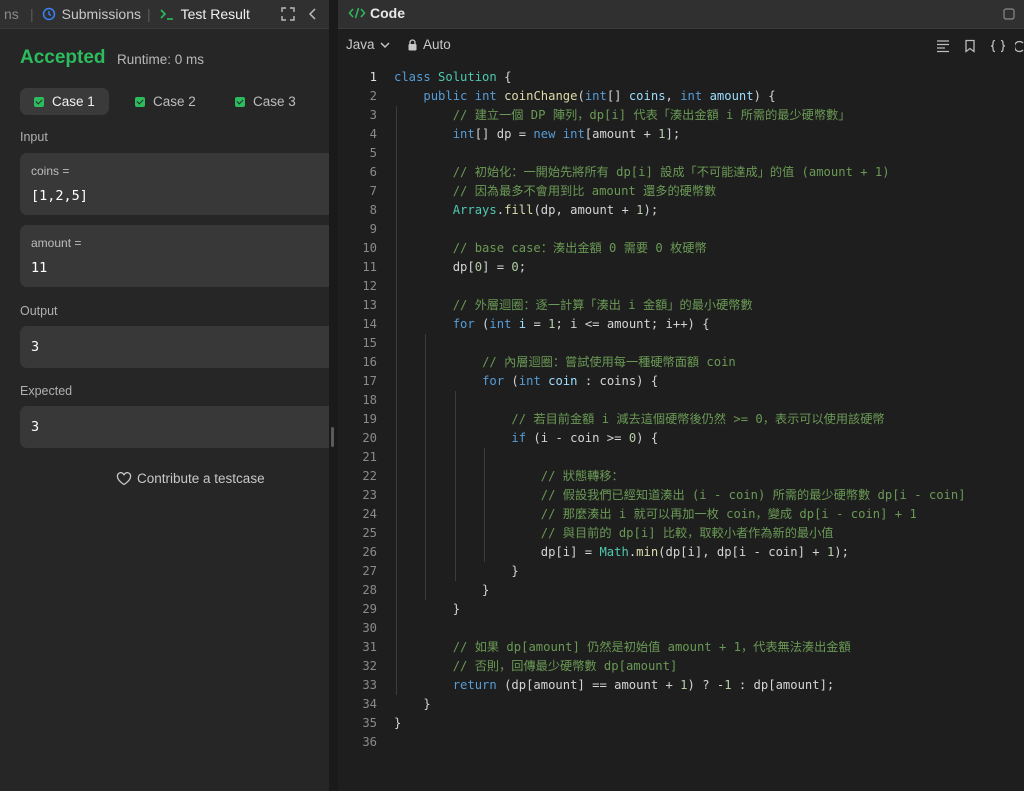 This screenshot has width=1024, height=791. Describe the element at coordinates (681, 153) in the screenshot. I see `code-line: 5` at that location.